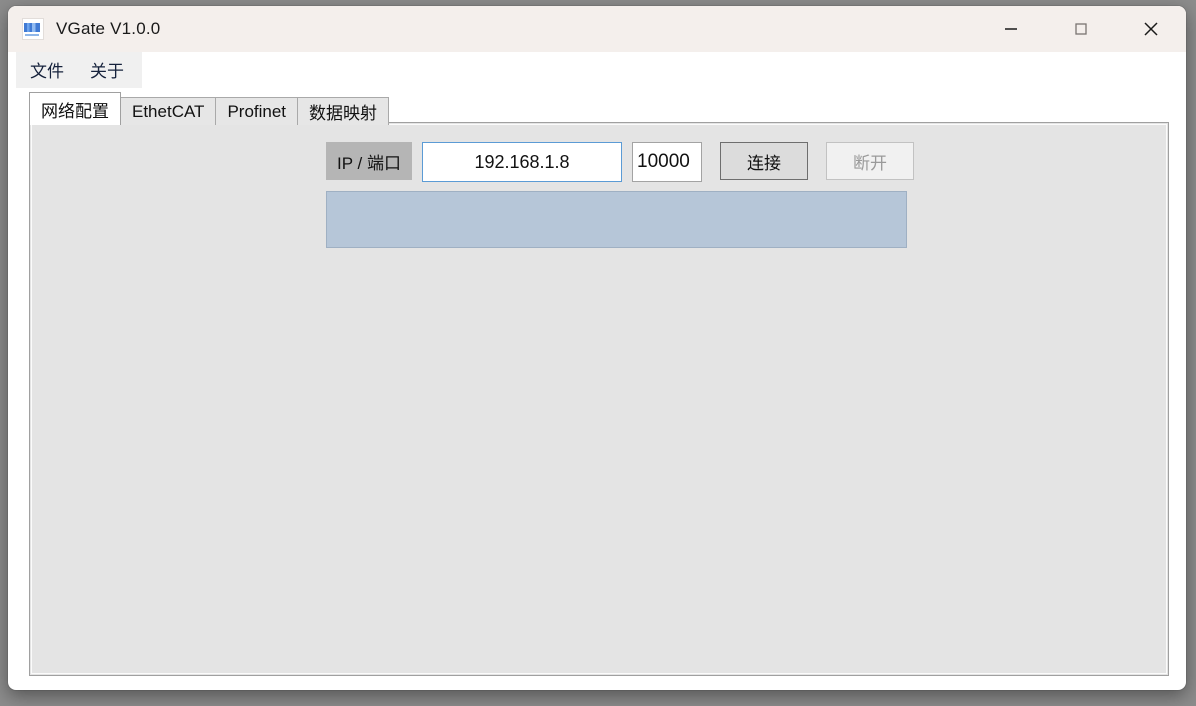 Image resolution: width=1196 pixels, height=706 pixels. I want to click on window-controls, so click(1081, 29).